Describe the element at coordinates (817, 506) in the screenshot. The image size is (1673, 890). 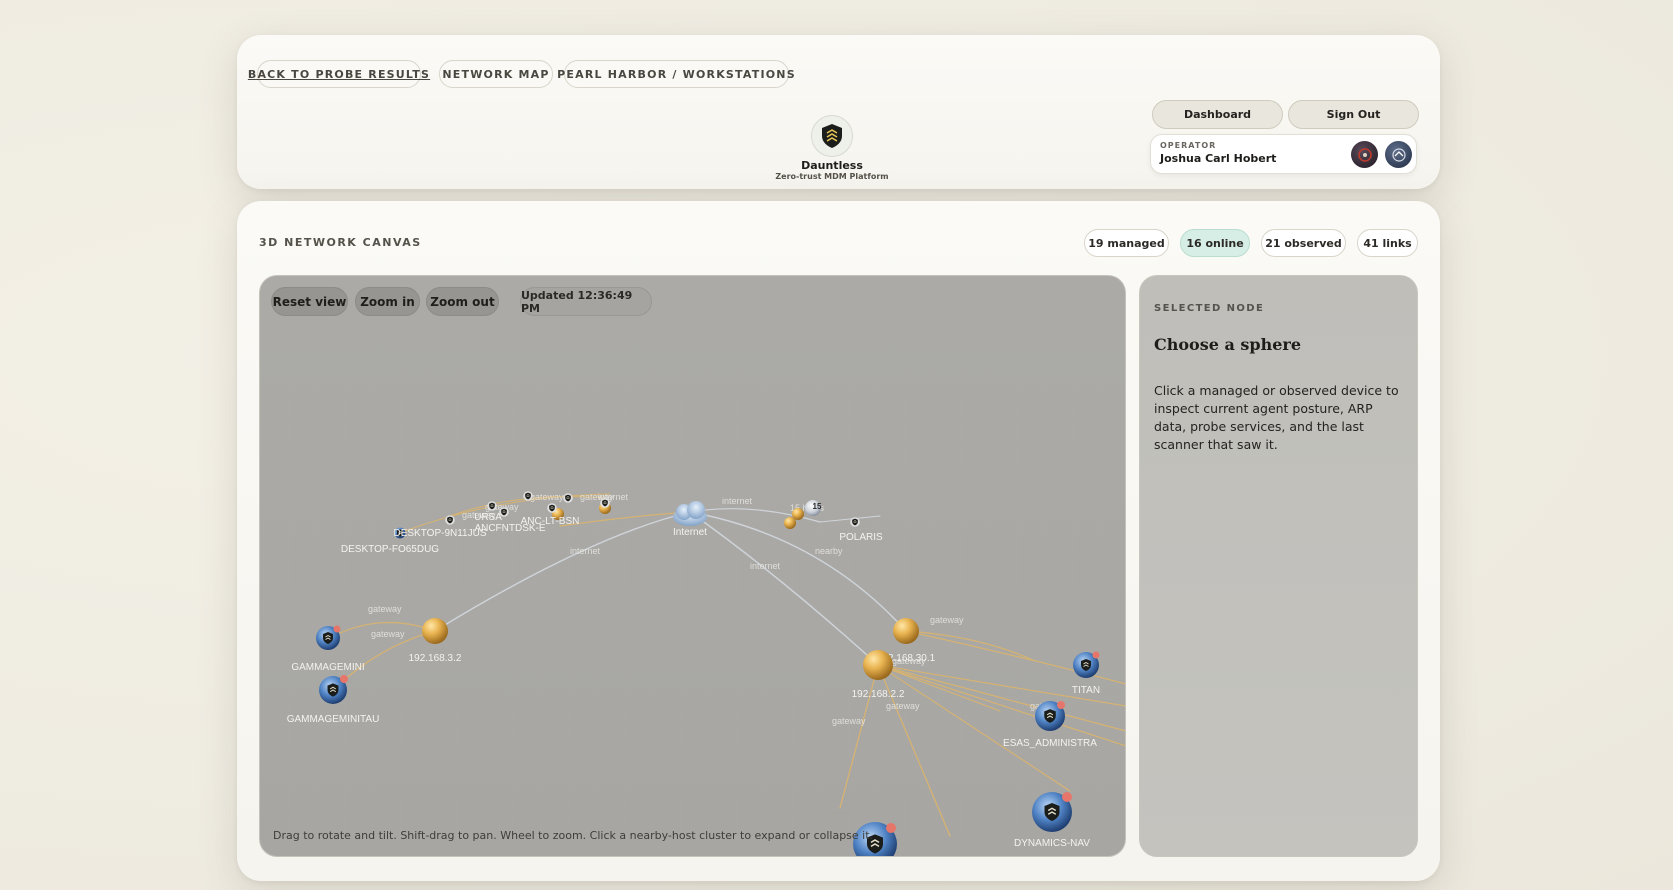
I see `cluster-count: 15` at that location.